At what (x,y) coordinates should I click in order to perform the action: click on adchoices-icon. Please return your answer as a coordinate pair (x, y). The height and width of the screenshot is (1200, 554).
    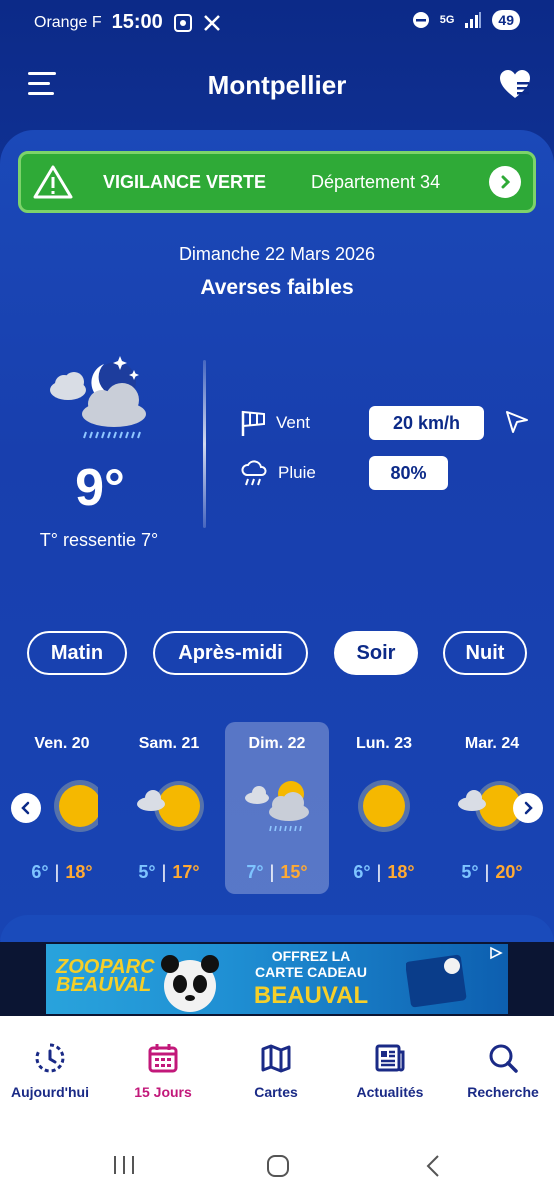
    Looking at the image, I should click on (496, 953).